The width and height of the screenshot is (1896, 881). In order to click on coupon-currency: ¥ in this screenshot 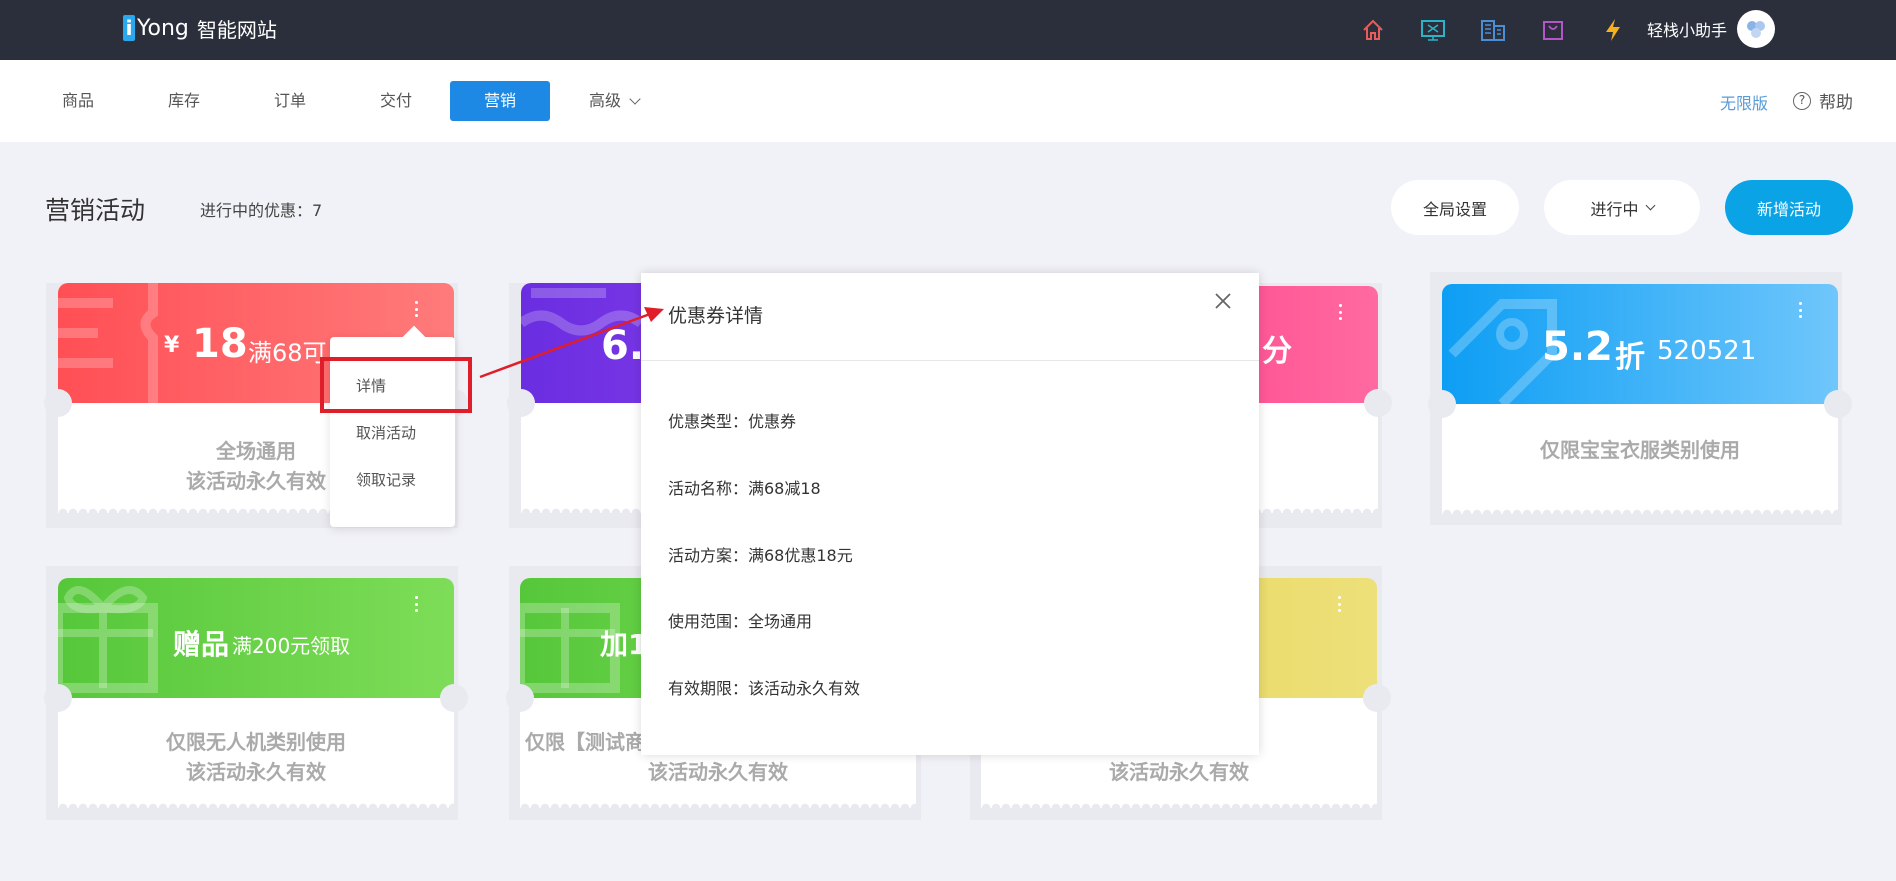, I will do `click(172, 345)`.